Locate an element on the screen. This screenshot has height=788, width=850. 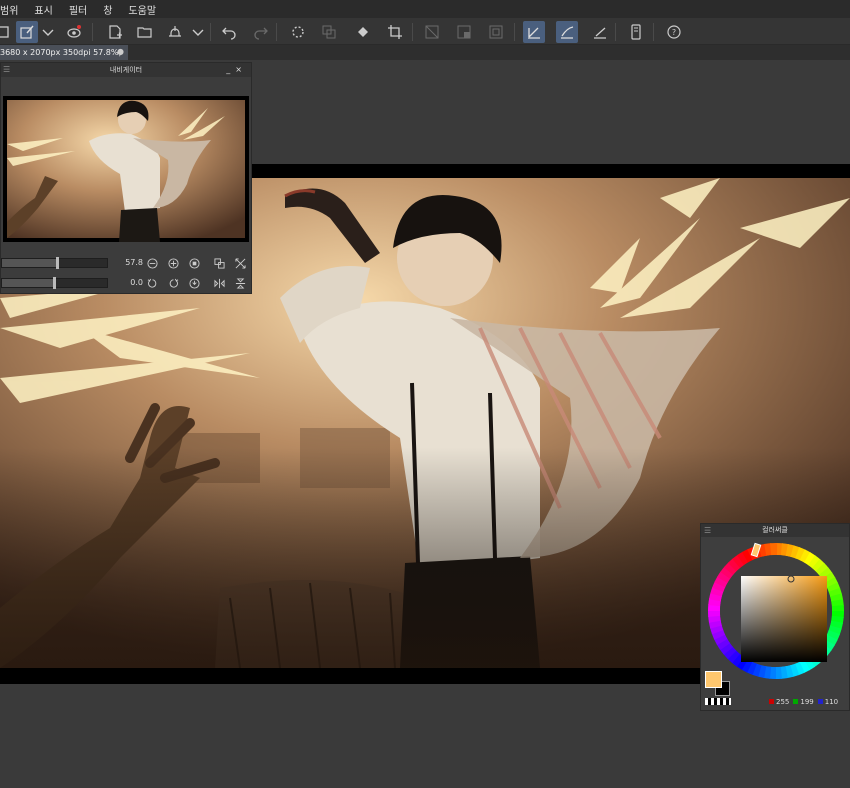
gradient-icon is located at coordinates (464, 32).